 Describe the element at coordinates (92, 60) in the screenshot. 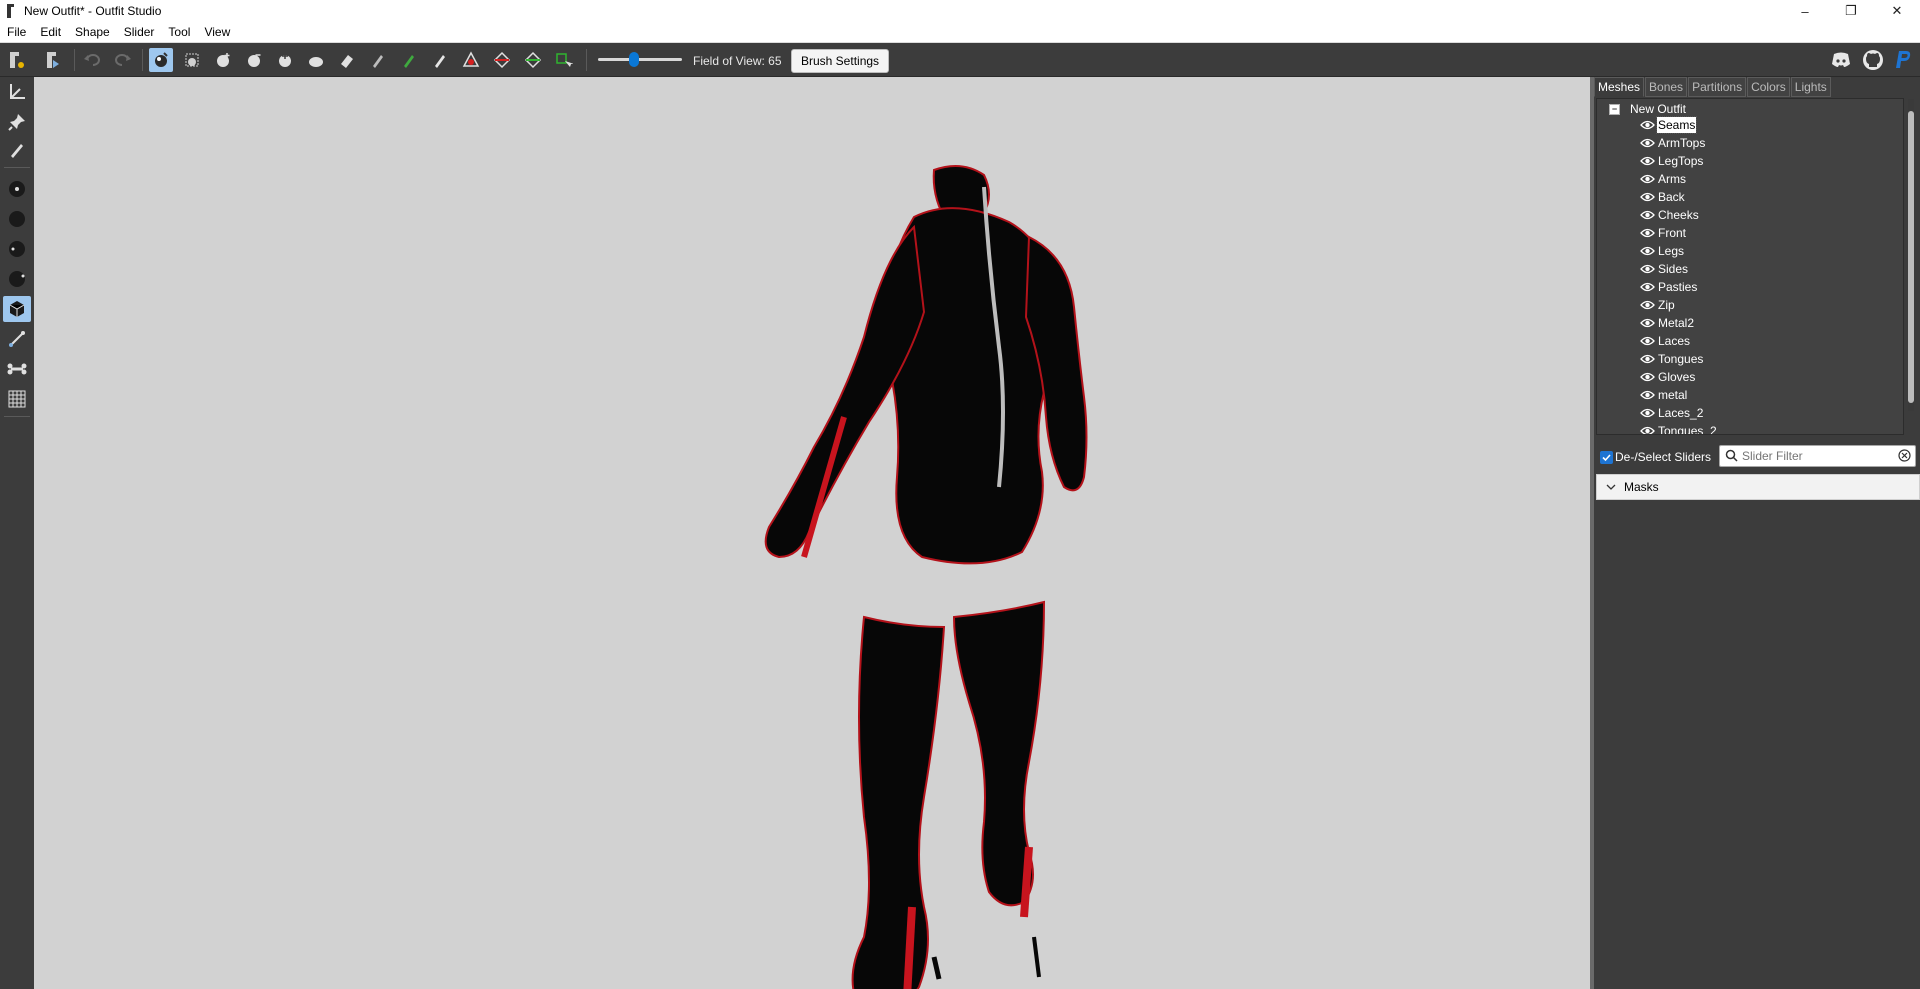

I see `undo-icon` at that location.